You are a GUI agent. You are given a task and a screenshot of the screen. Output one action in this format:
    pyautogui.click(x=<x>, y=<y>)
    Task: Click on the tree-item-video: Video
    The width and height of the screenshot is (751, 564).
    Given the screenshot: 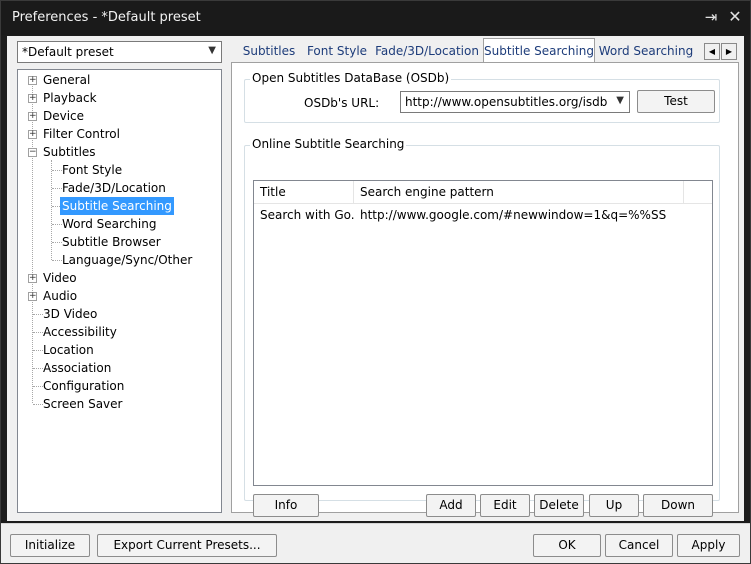 What is the action you would take?
    pyautogui.click(x=60, y=278)
    